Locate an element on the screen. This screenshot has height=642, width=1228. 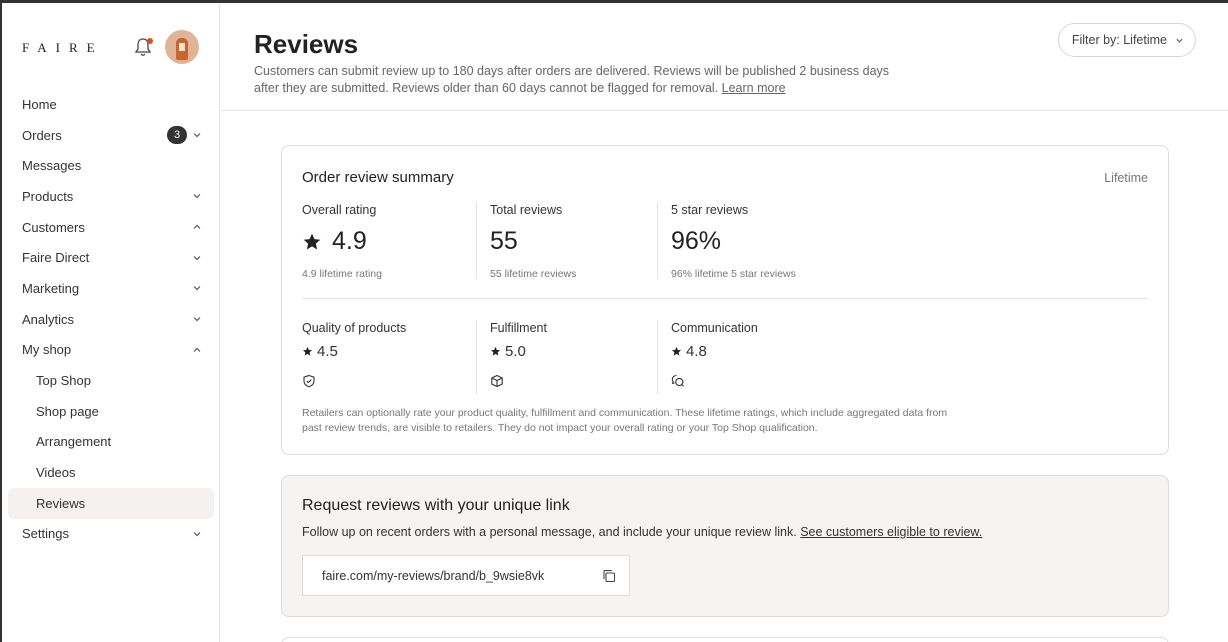
sidebar-item-analytics: Analytics is located at coordinates (111, 319).